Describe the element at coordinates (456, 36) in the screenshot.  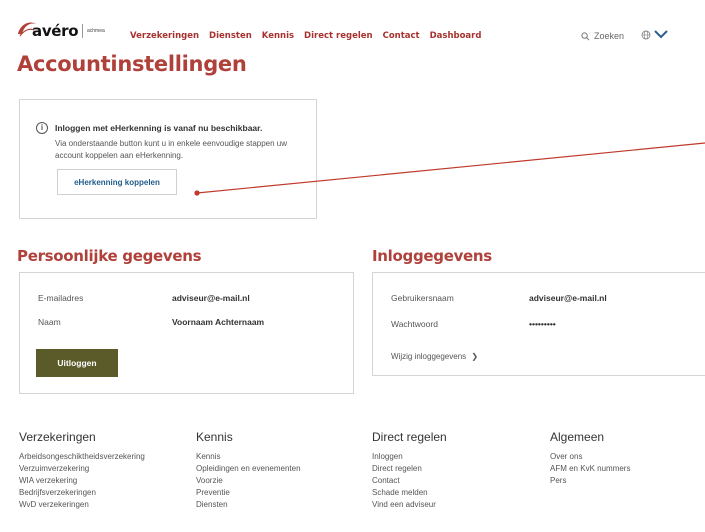
I see `nav-item-dashboard: Dashboard` at that location.